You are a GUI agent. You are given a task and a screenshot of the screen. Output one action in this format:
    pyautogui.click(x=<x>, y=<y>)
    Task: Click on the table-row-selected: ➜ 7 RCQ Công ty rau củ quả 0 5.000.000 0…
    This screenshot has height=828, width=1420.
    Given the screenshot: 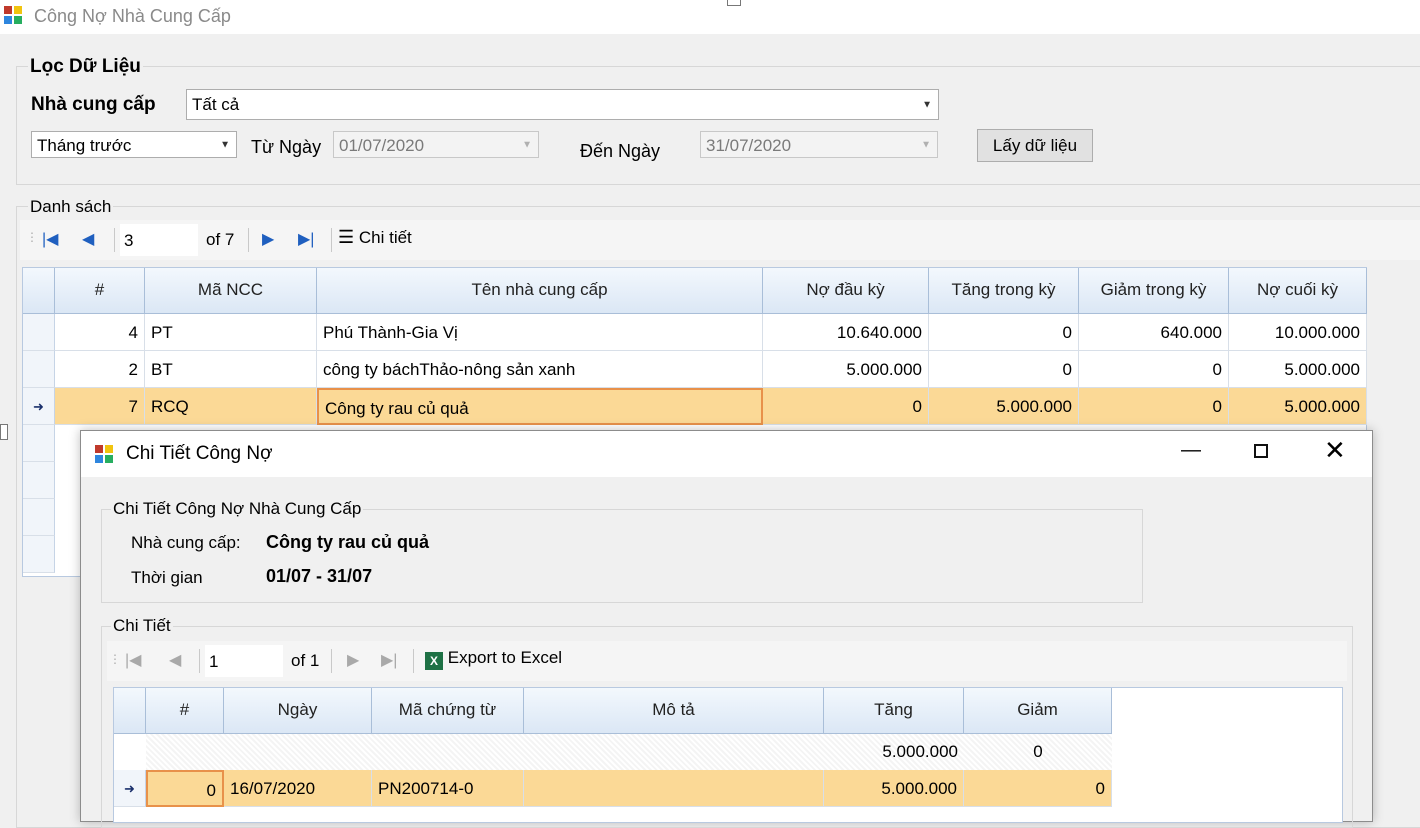 What is the action you would take?
    pyautogui.click(x=695, y=406)
    